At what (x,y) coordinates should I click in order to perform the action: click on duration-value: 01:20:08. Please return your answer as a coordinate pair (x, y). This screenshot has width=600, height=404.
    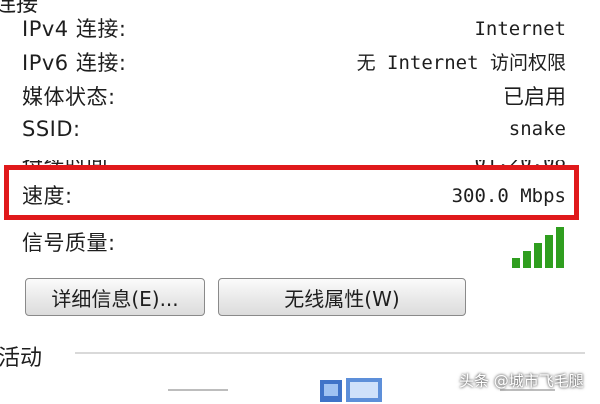
    Looking at the image, I should click on (520, 161).